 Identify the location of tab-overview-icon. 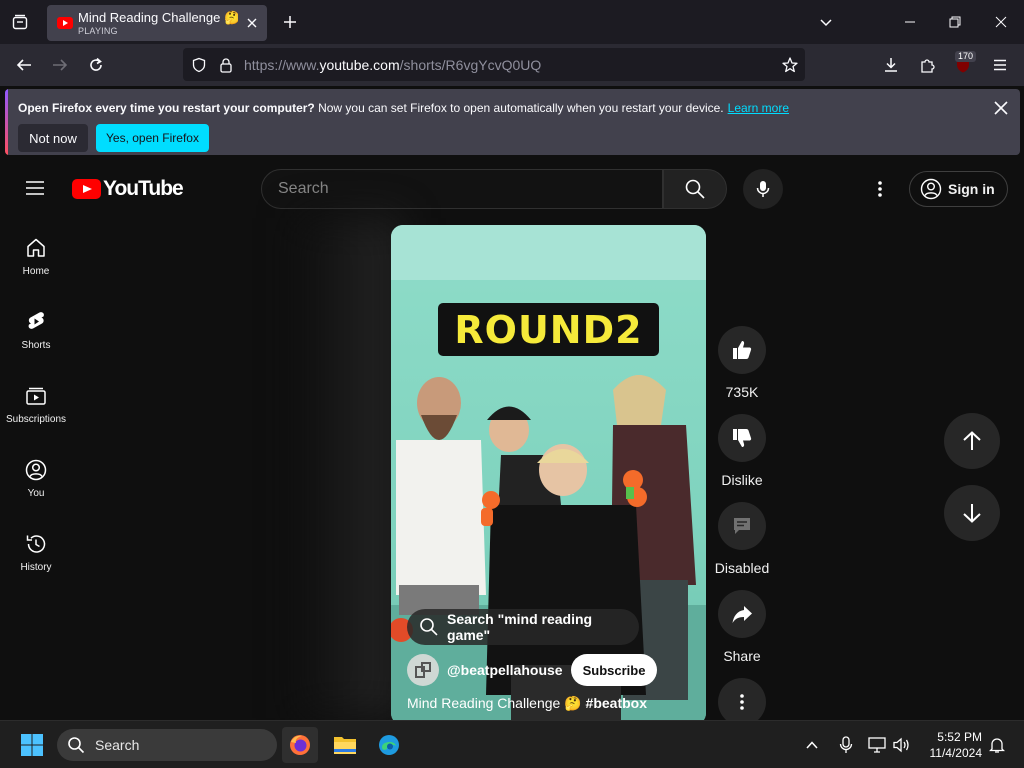
(20, 22).